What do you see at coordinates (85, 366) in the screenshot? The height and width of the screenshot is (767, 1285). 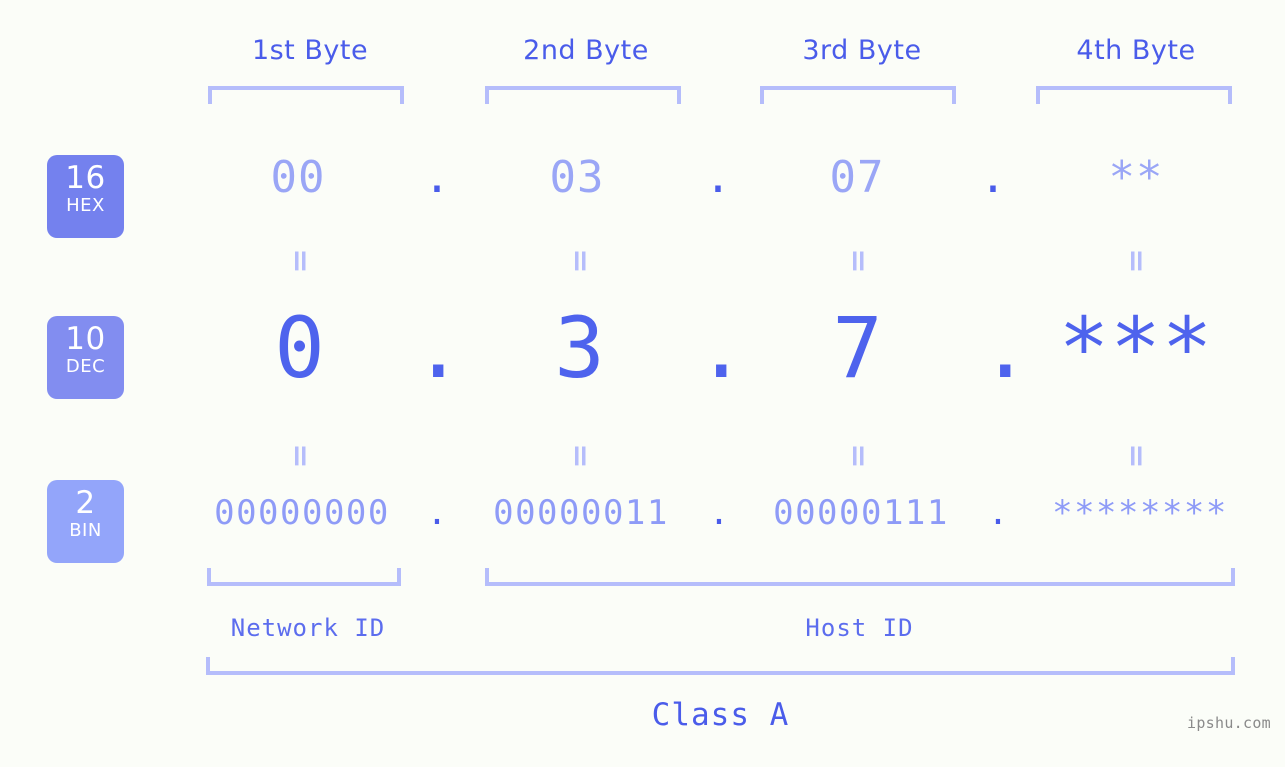 I see `base-badge-dec-name: DEC` at bounding box center [85, 366].